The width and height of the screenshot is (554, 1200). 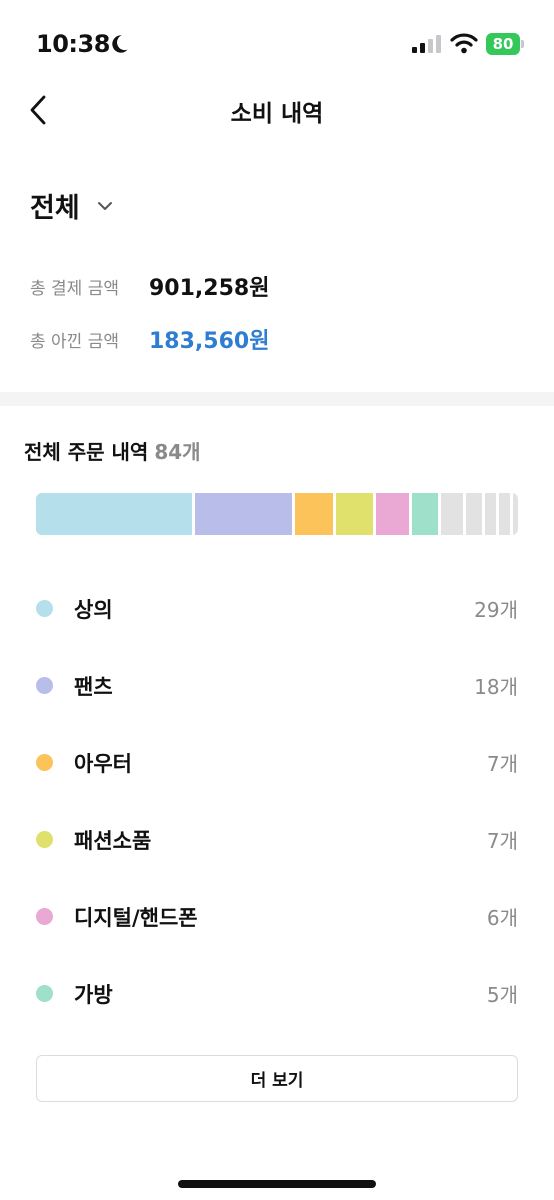 What do you see at coordinates (502, 995) in the screenshot?
I see `category-count: 5개` at bounding box center [502, 995].